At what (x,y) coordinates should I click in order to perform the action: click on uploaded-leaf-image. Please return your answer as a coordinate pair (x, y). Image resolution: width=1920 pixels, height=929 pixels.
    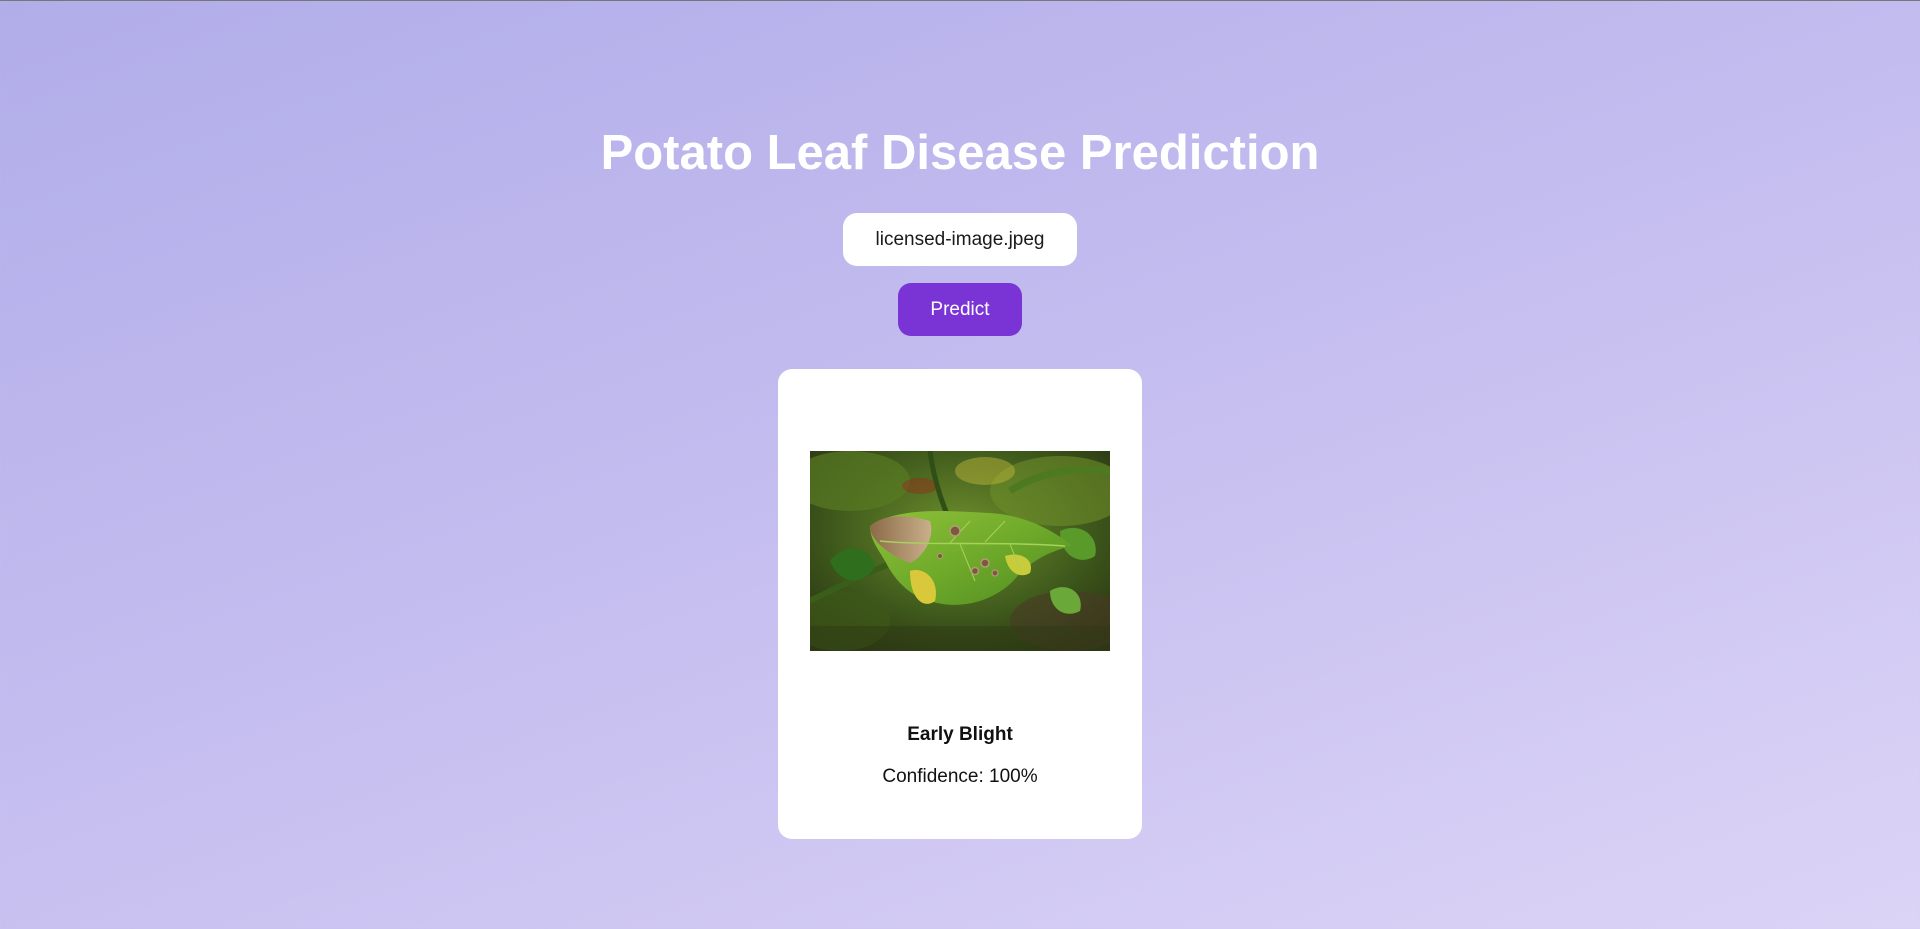
    Looking at the image, I should click on (960, 551).